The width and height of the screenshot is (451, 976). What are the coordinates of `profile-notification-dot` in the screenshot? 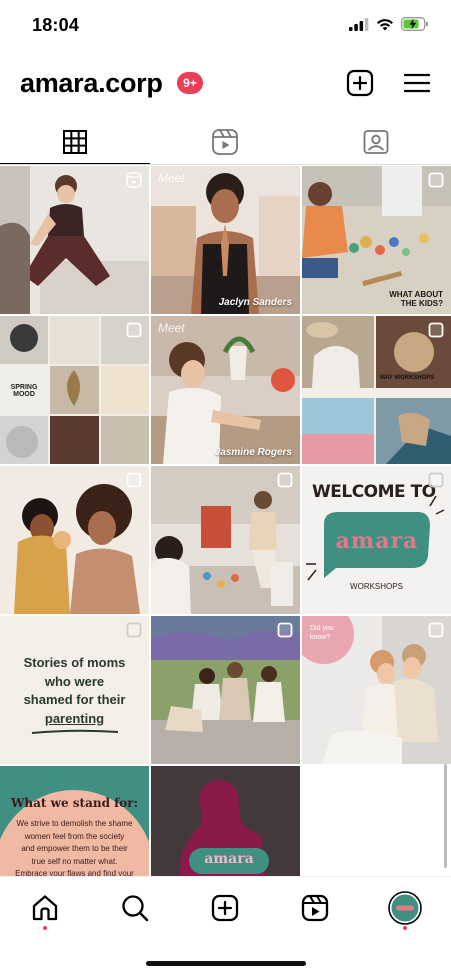 It's located at (405, 928).